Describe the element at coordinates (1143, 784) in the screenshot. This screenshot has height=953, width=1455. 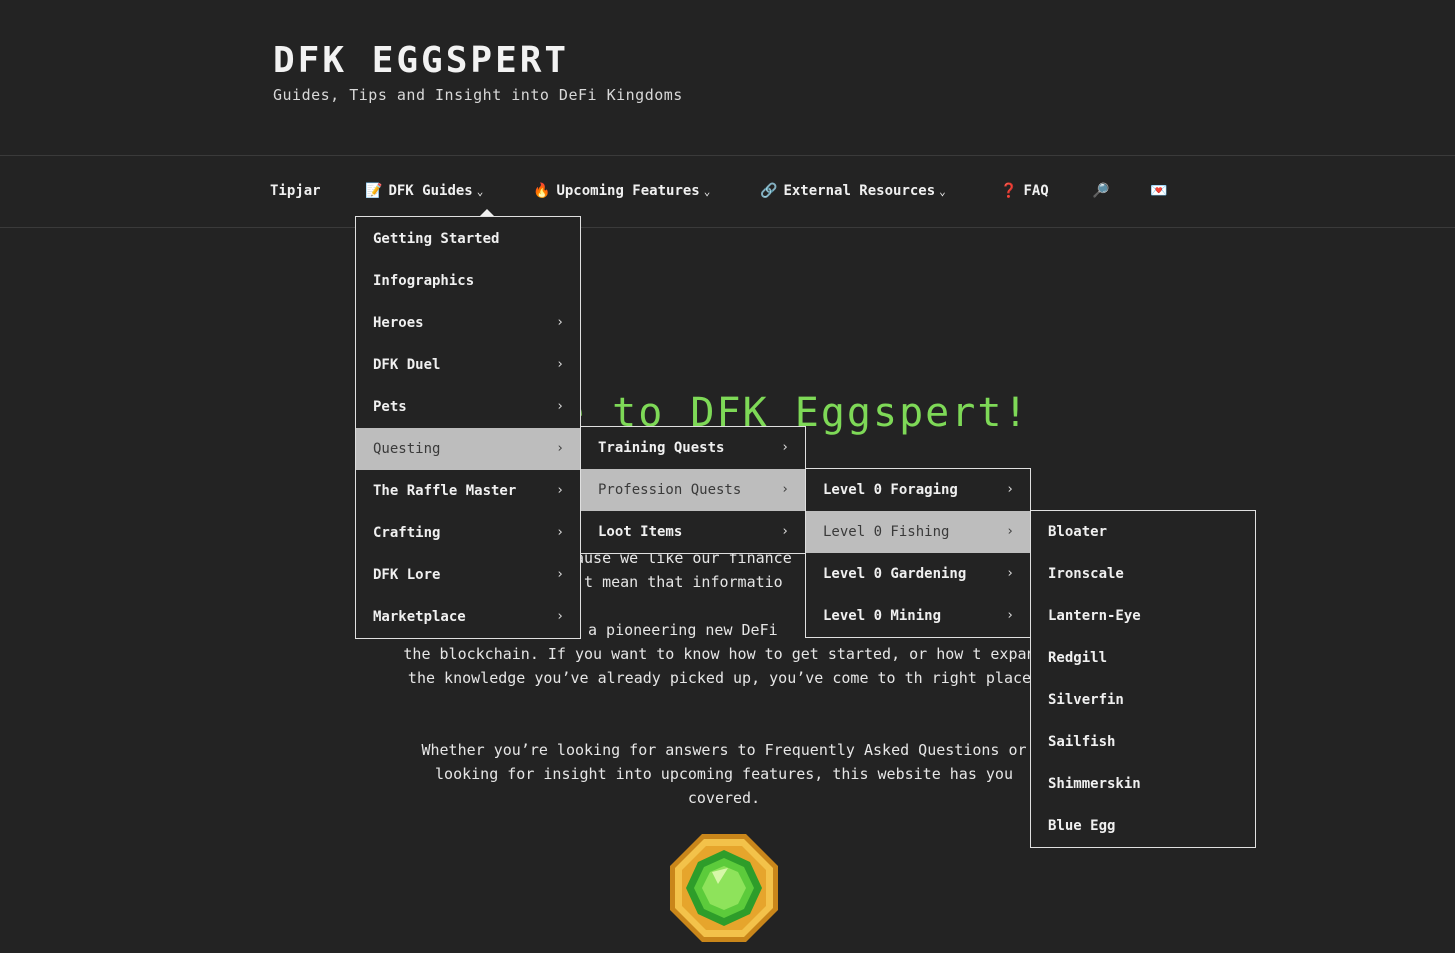
I see `menu-item-shimmerskin: Shimmerskin` at that location.